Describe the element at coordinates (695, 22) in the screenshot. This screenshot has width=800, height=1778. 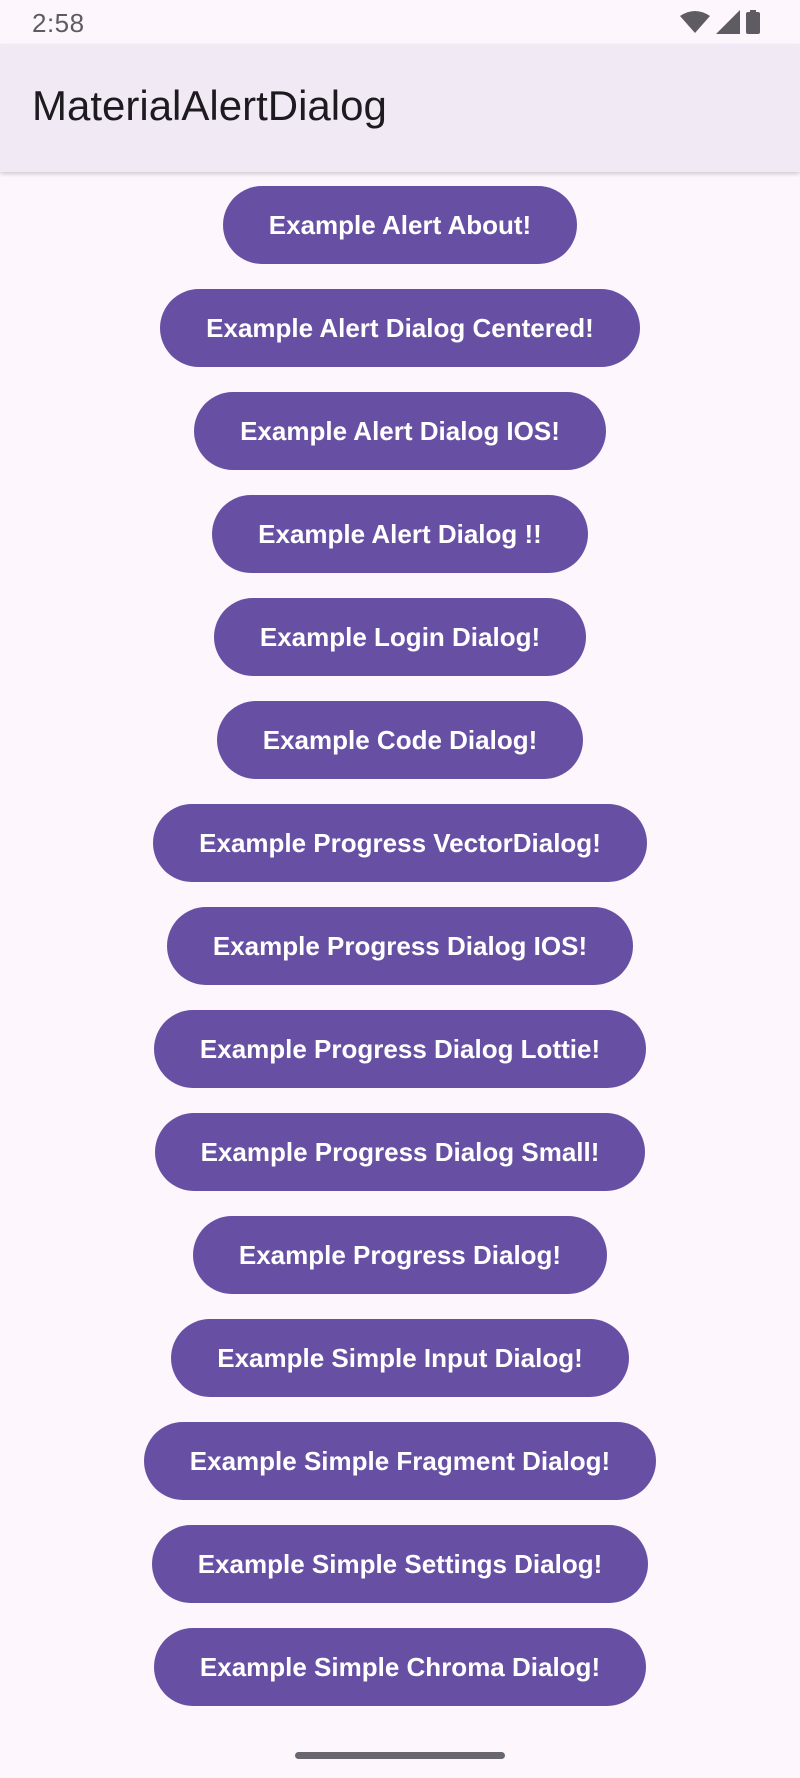
I see `wifi-icon` at that location.